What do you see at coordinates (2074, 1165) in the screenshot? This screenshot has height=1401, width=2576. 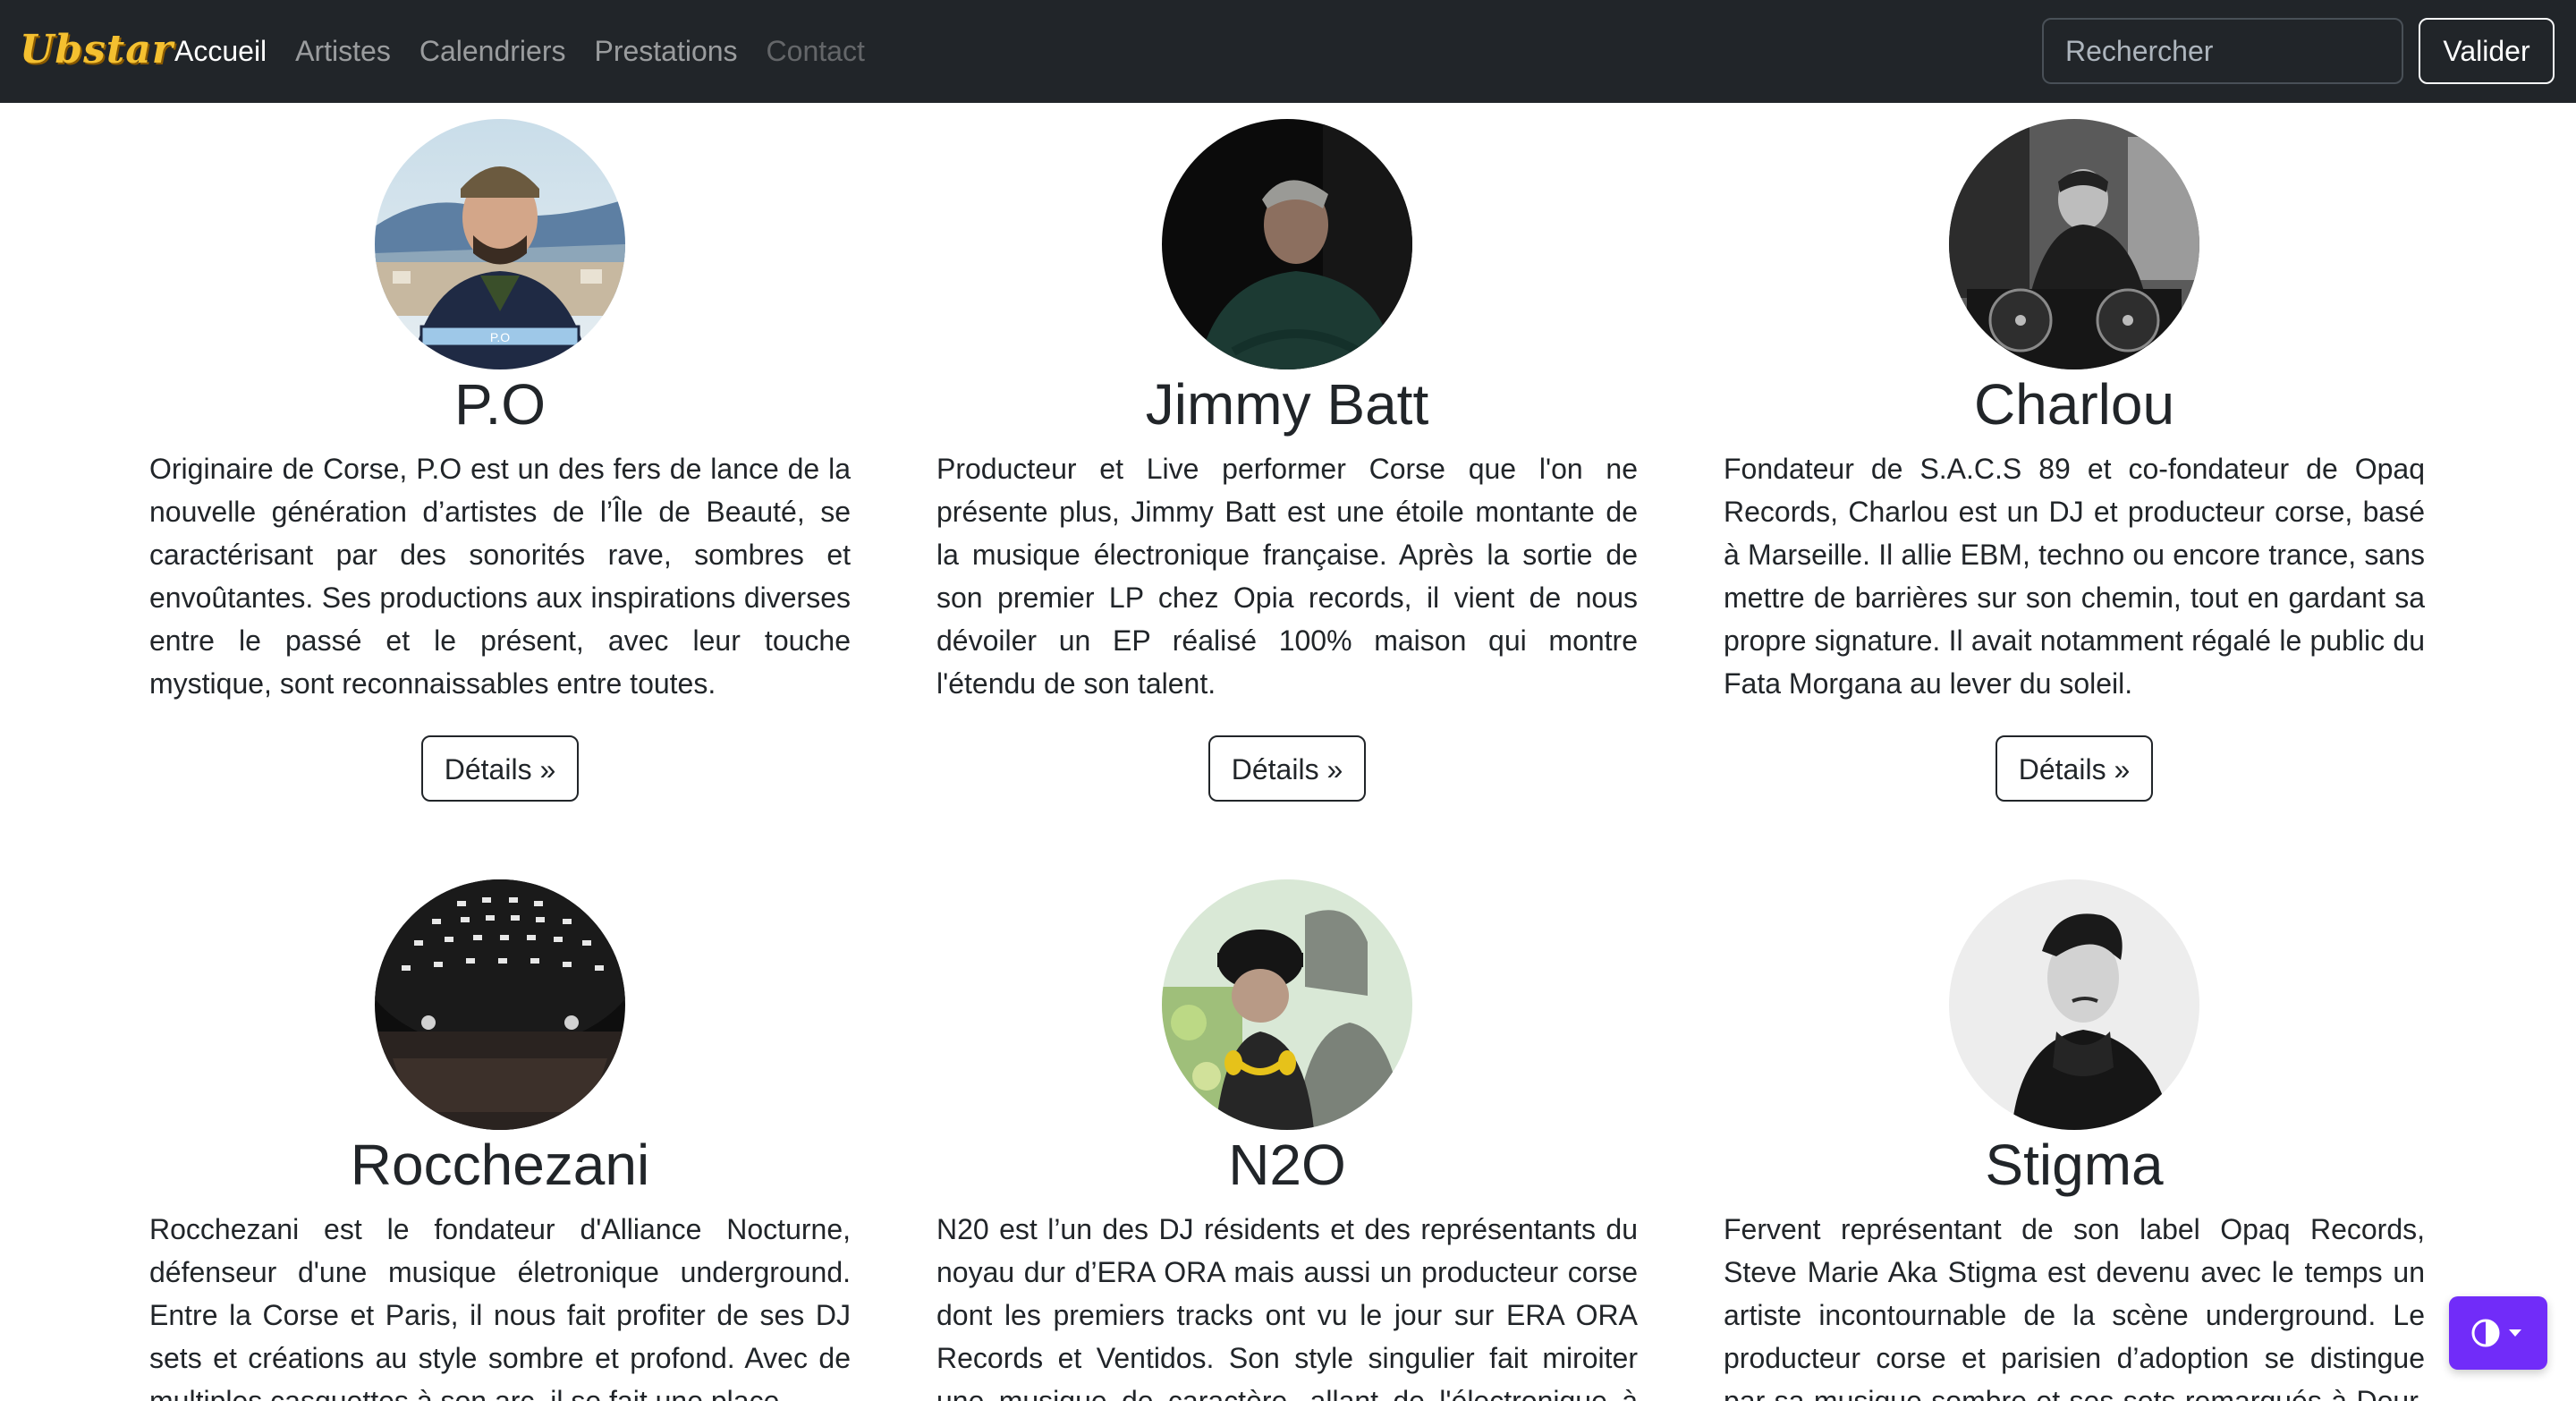 I see `artist-name: Stigma` at bounding box center [2074, 1165].